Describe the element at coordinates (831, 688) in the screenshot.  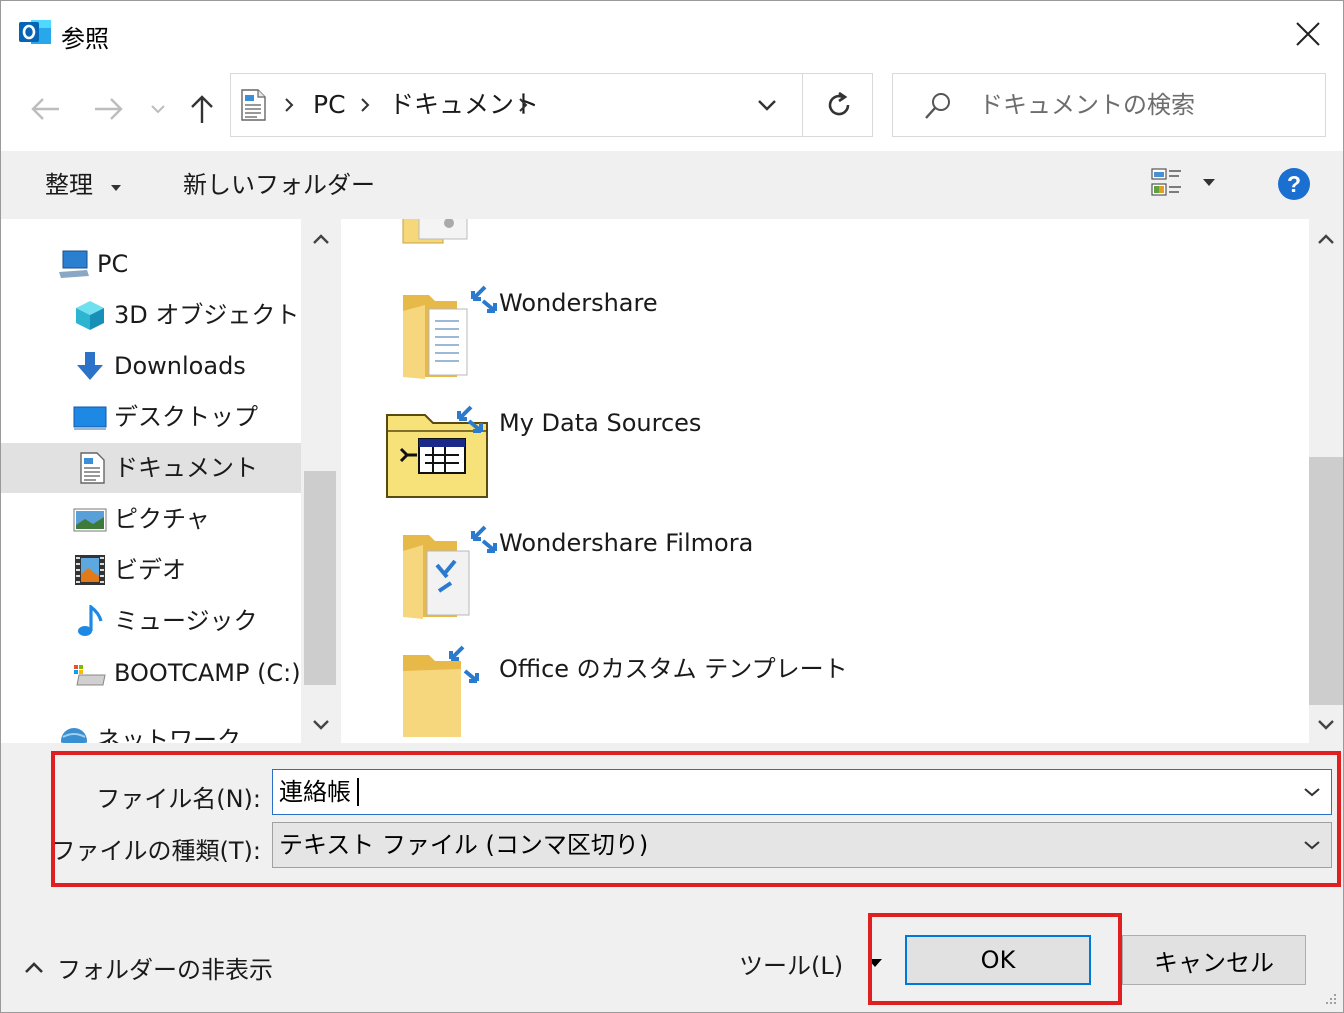
I see `list-item: Office のカスタム テンプレート` at that location.